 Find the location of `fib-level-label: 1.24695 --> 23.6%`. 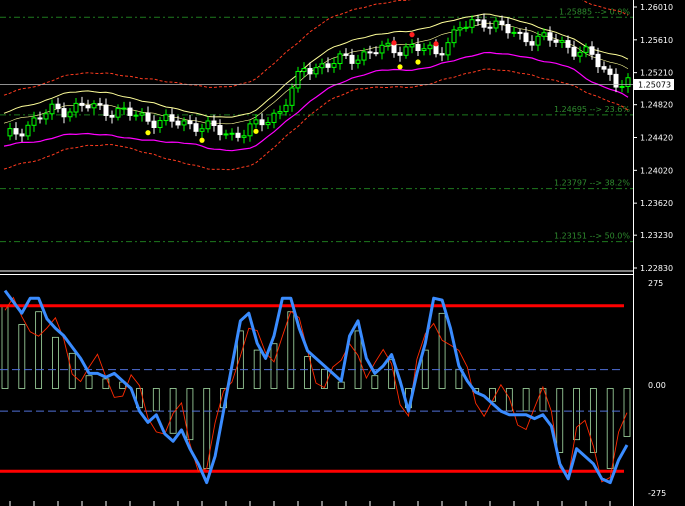

fib-level-label: 1.24695 --> 23.6% is located at coordinates (592, 109).